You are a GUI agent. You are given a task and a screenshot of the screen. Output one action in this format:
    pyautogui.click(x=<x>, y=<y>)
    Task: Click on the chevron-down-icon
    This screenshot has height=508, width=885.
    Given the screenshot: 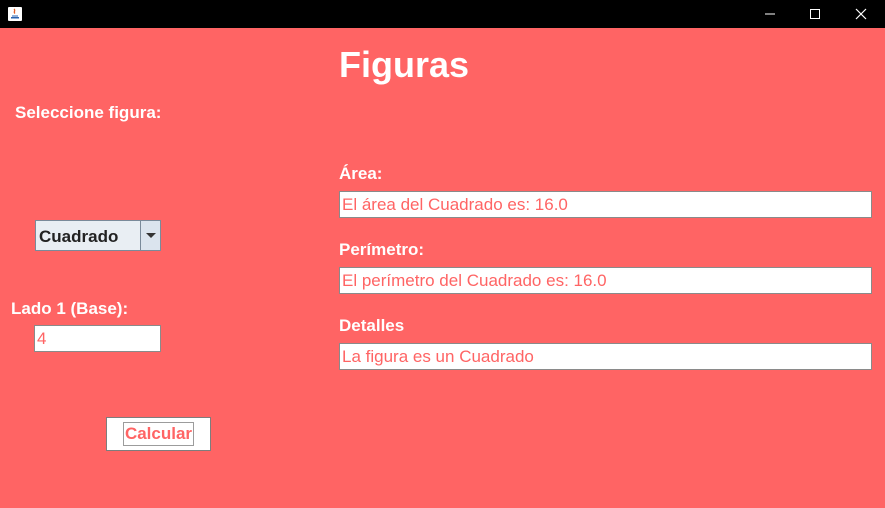 What is the action you would take?
    pyautogui.click(x=150, y=235)
    